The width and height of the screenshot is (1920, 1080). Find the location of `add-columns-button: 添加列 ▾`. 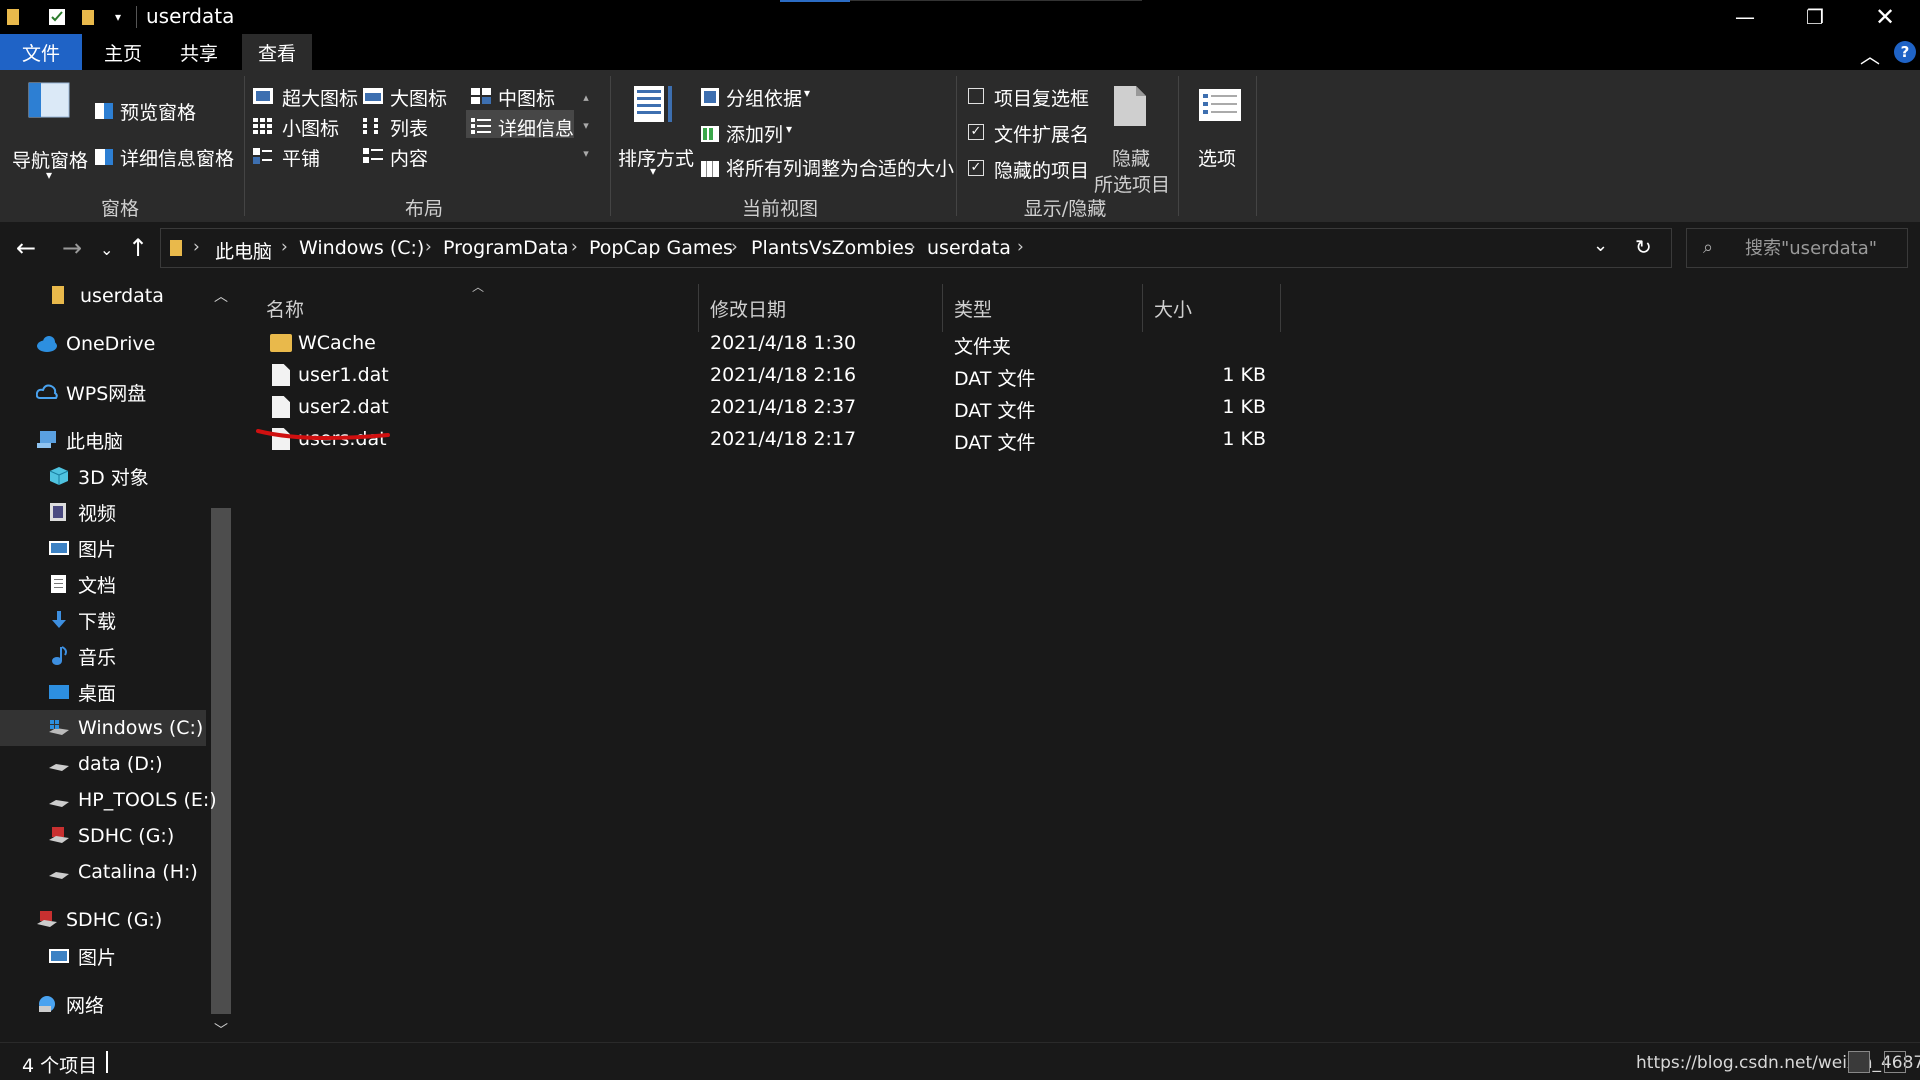

add-columns-button: 添加列 ▾ is located at coordinates (760, 134).